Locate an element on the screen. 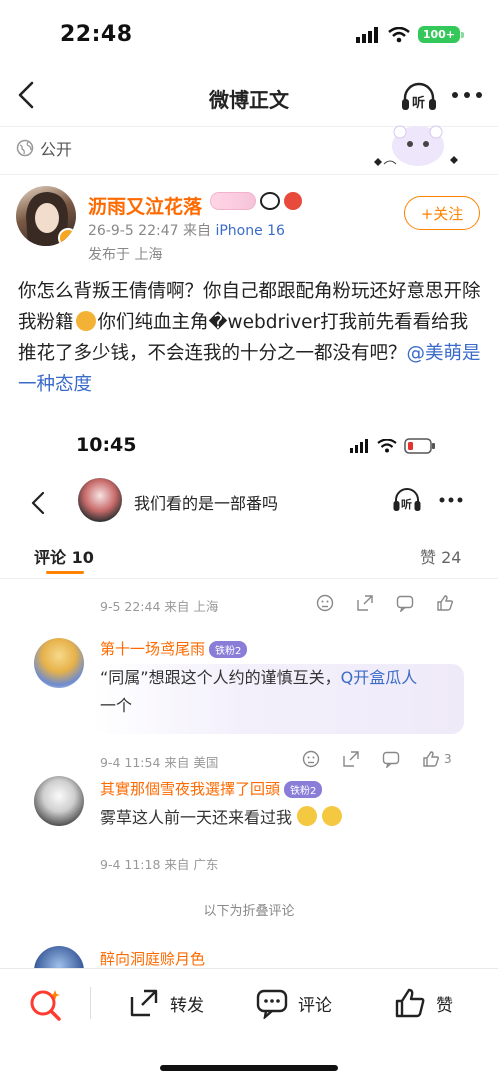 This screenshot has width=498, height=1080. comment-text-part1: “同属”想跟这个人约的谨慎互关， is located at coordinates (220, 677).